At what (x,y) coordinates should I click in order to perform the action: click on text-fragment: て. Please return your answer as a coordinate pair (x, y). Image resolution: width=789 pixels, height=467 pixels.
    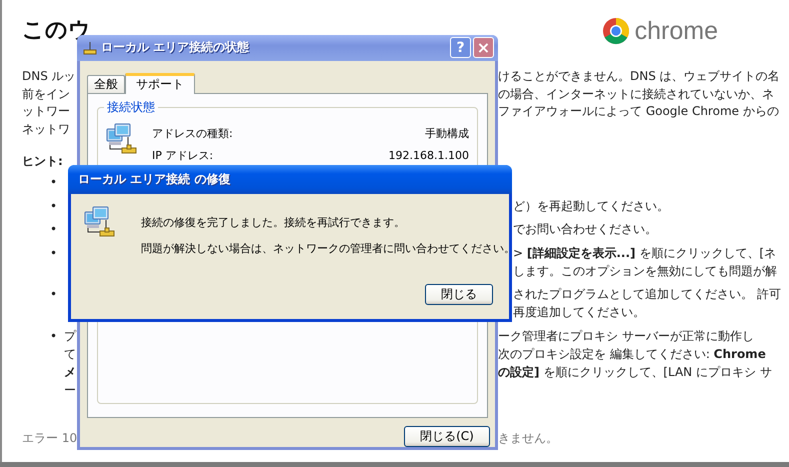
    Looking at the image, I should click on (70, 354).